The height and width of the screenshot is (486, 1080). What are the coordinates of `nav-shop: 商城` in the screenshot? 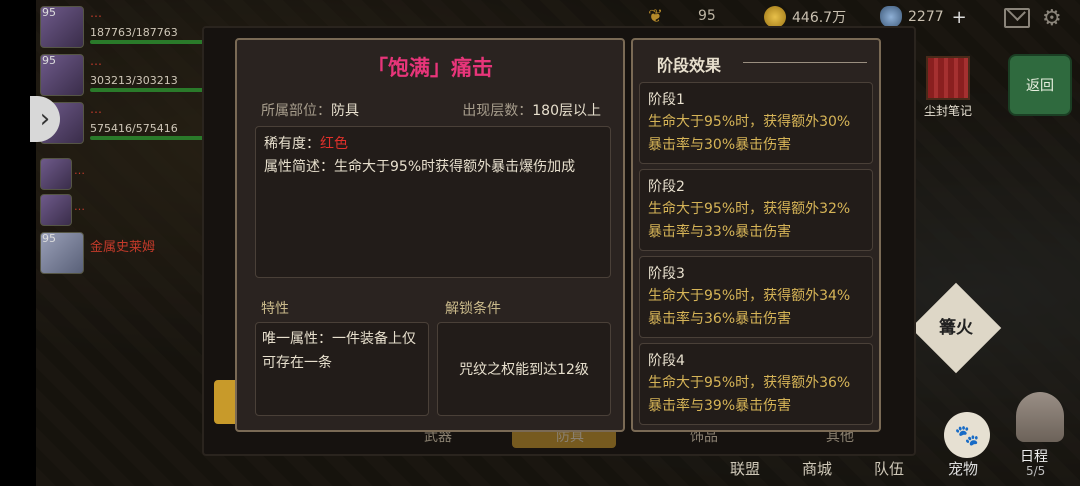 It's located at (817, 468).